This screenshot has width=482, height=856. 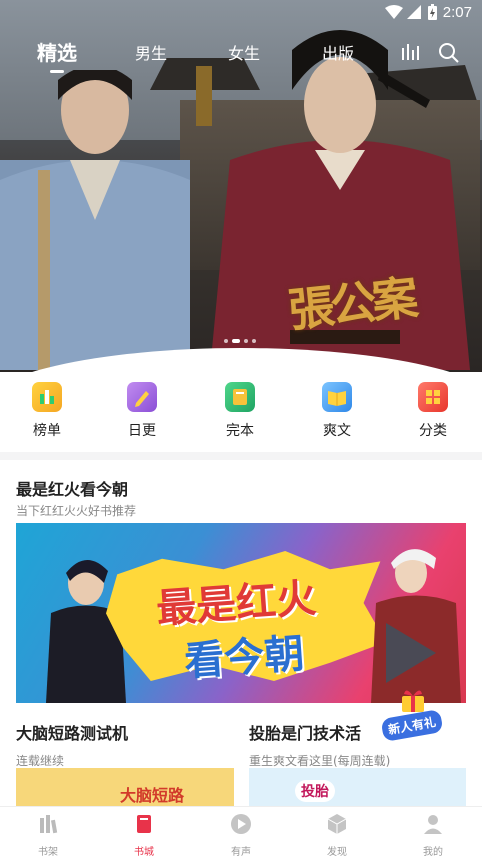 I want to click on book-subtitle: 连载继续, so click(x=40, y=761).